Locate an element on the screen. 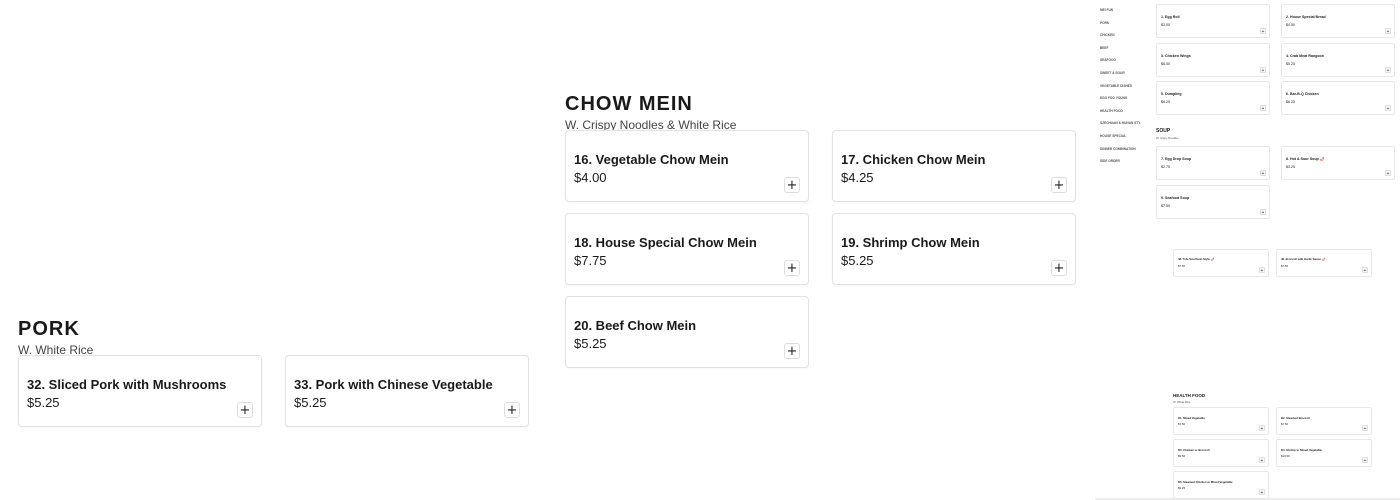  item-name: D1. Mixed Vegetable is located at coordinates (1191, 418).